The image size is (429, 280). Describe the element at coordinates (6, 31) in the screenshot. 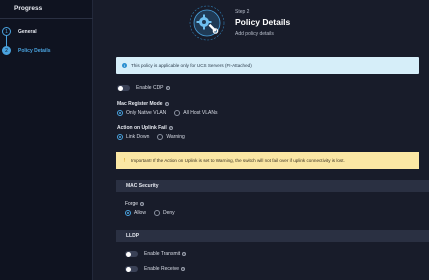

I see `step-number: 1` at that location.